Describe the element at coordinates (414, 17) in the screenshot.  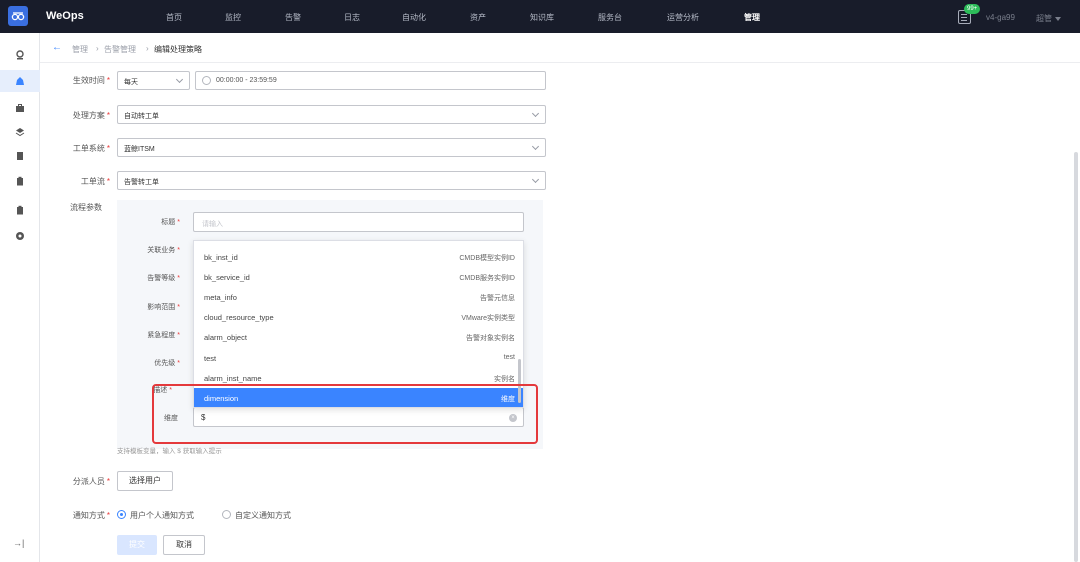
I see `nav-item-automation: 自动化` at that location.